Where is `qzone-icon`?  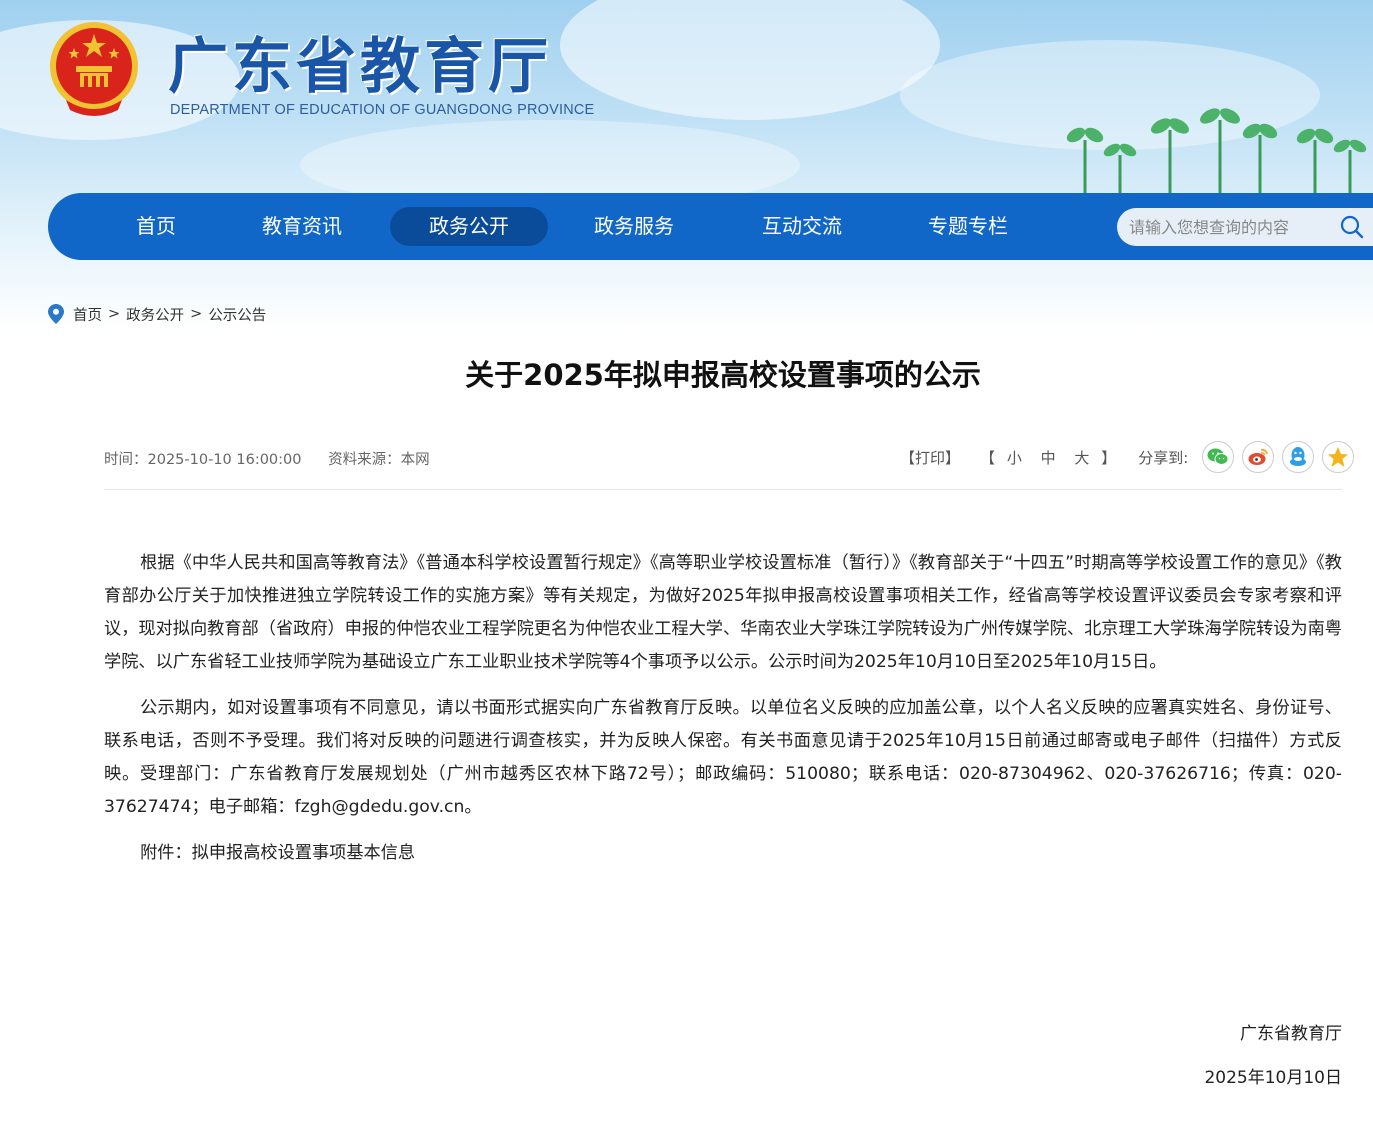 qzone-icon is located at coordinates (1338, 457).